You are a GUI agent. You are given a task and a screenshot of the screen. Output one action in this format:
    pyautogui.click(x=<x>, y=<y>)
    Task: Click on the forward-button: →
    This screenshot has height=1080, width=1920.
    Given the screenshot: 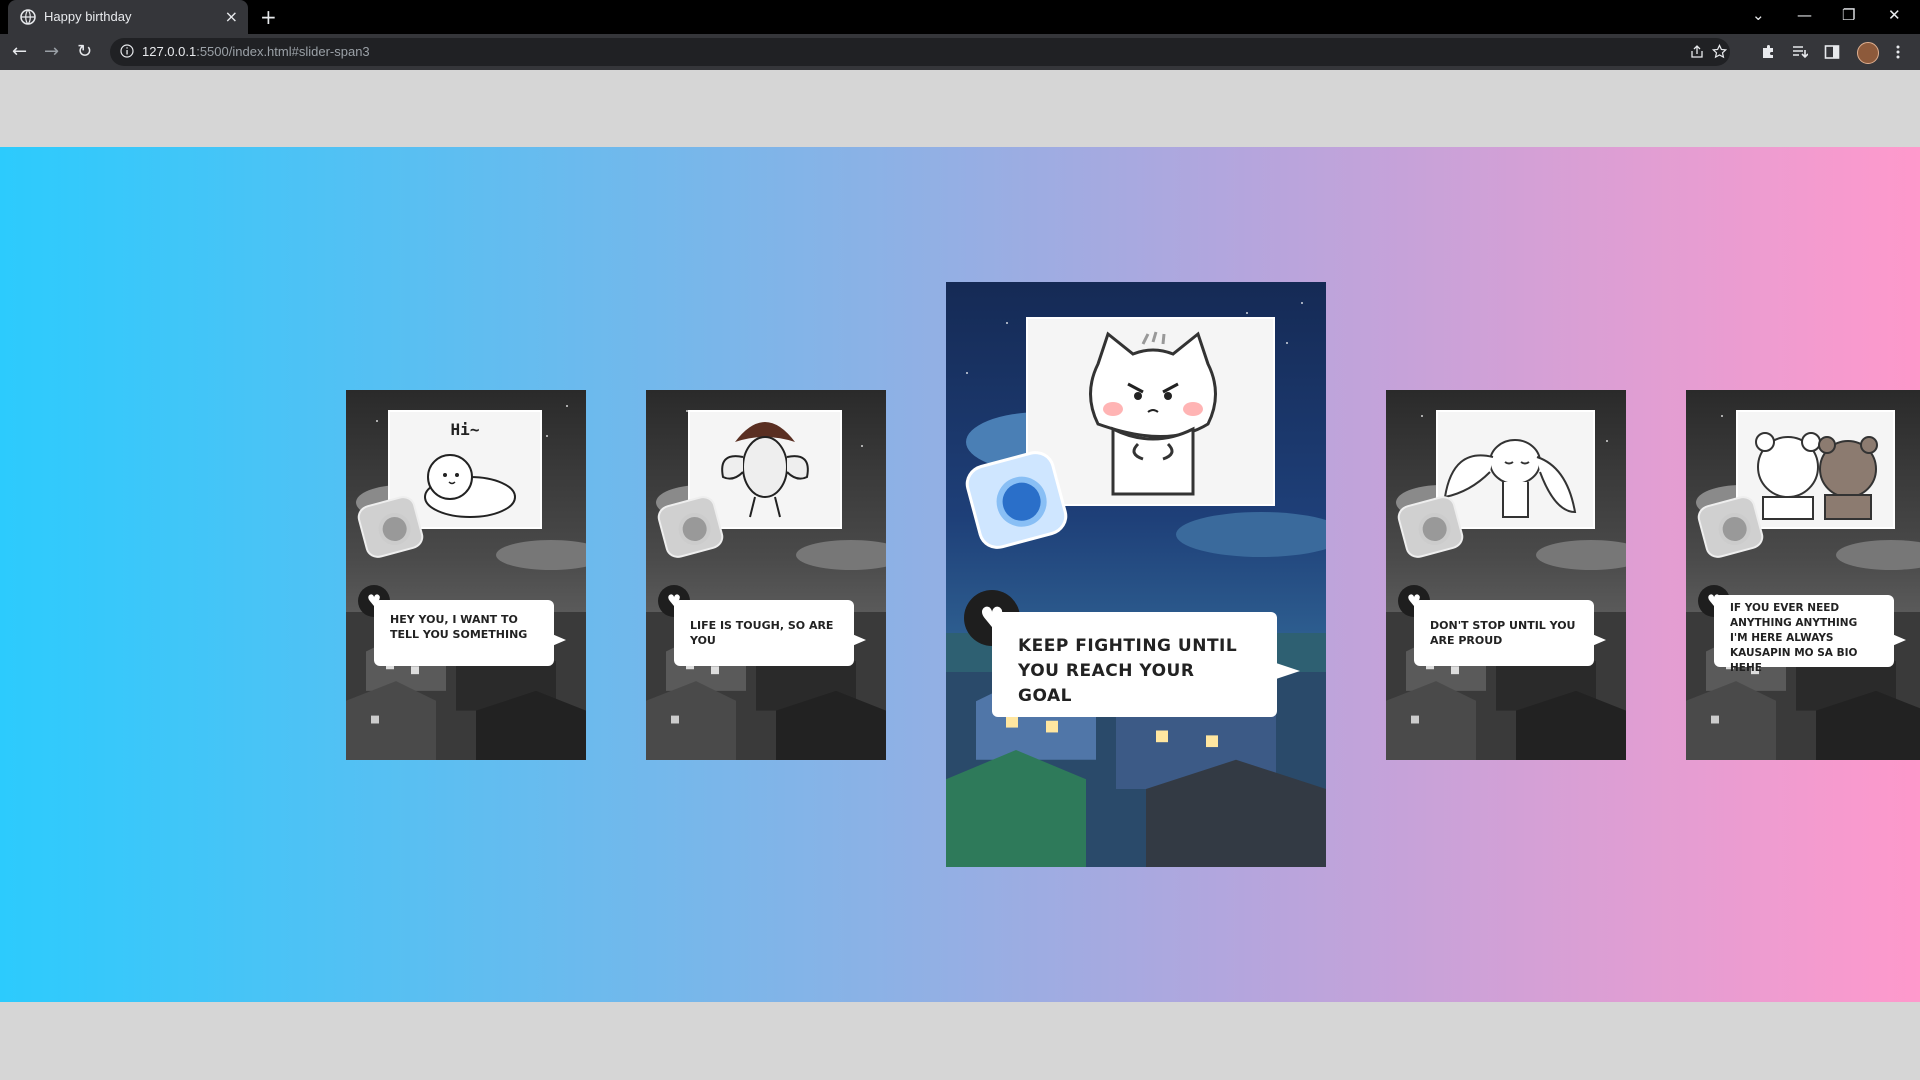 What is the action you would take?
    pyautogui.click(x=51, y=51)
    